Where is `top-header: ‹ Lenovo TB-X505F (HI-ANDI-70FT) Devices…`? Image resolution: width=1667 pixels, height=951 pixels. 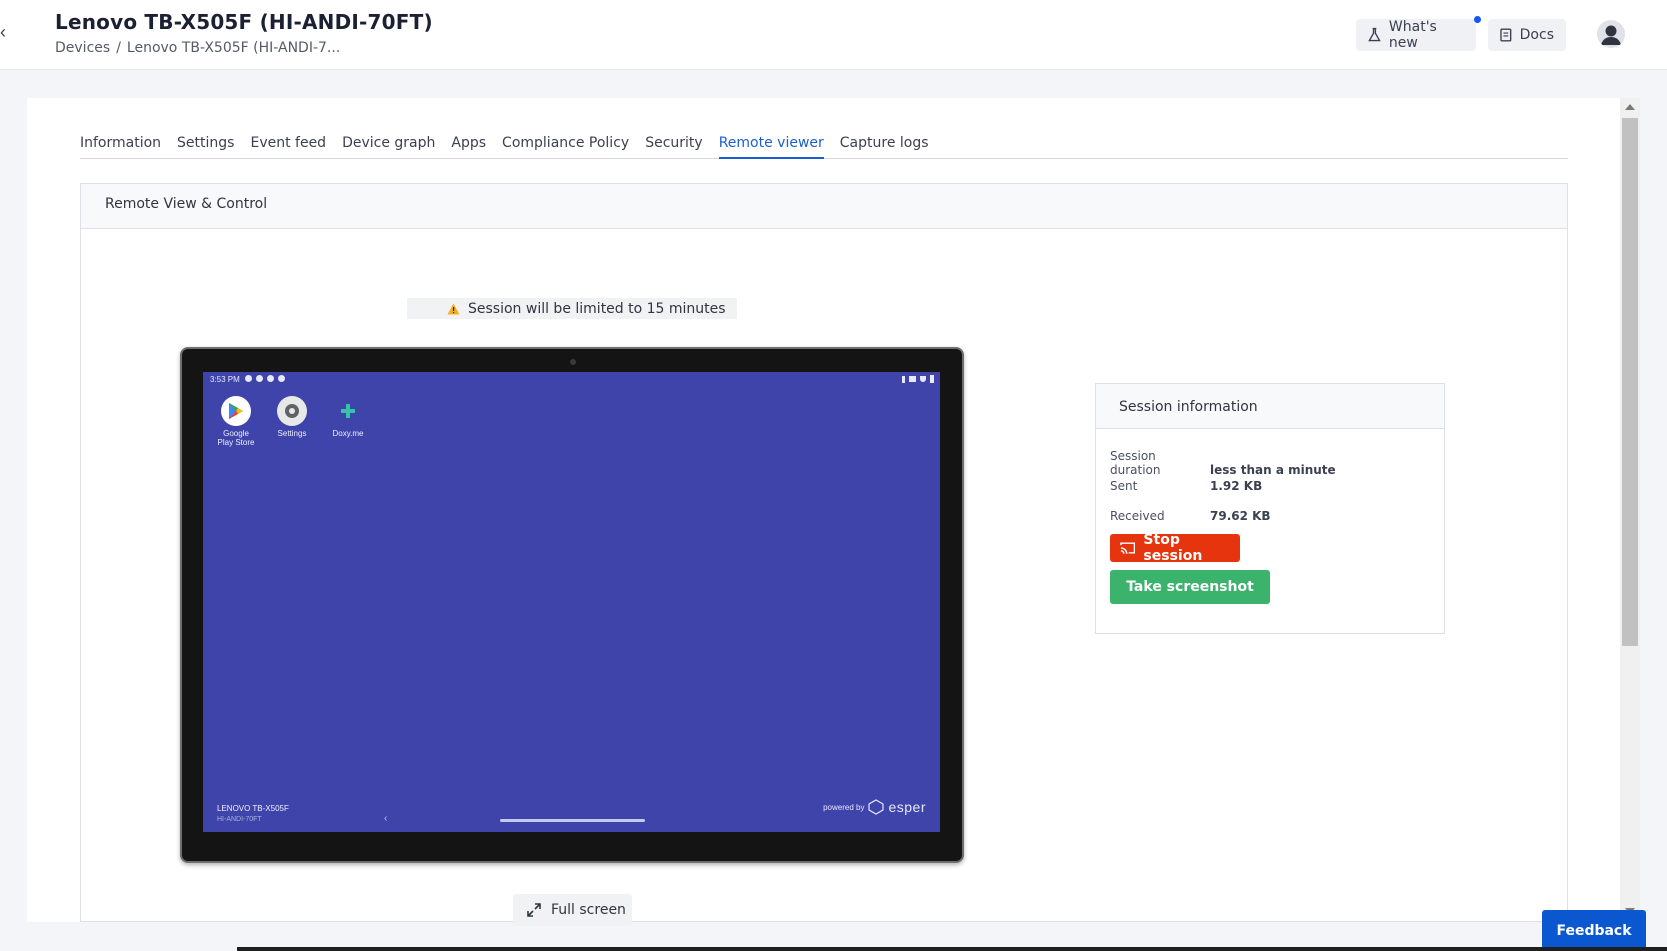
top-header: ‹ Lenovo TB-X505F (HI-ANDI-70FT) Devices… is located at coordinates (833, 35).